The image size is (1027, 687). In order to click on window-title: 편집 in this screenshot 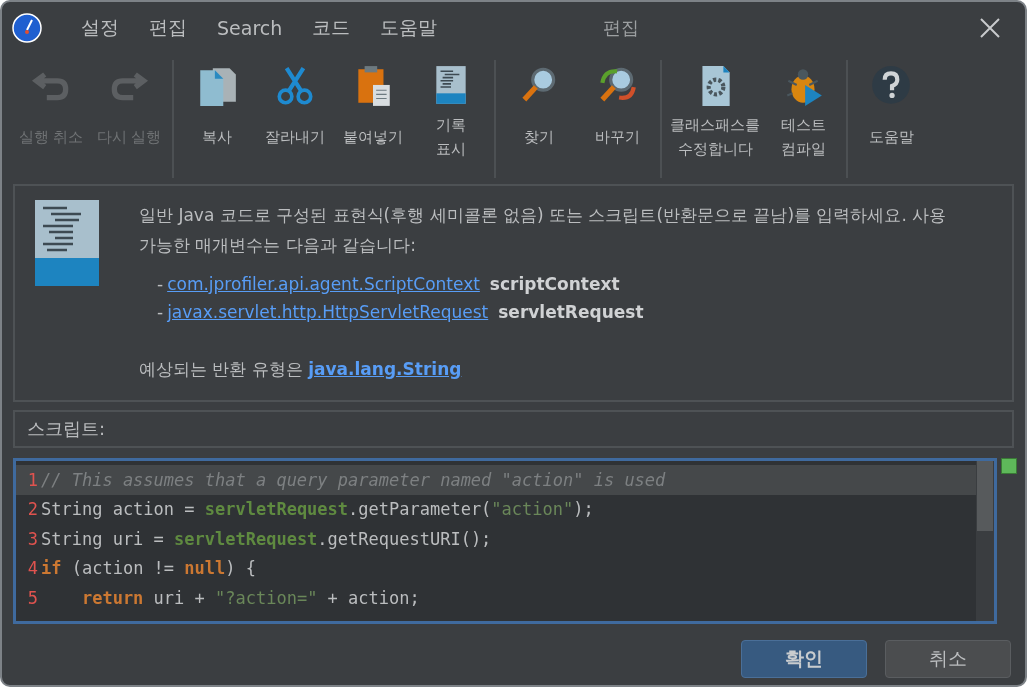, I will do `click(620, 28)`.